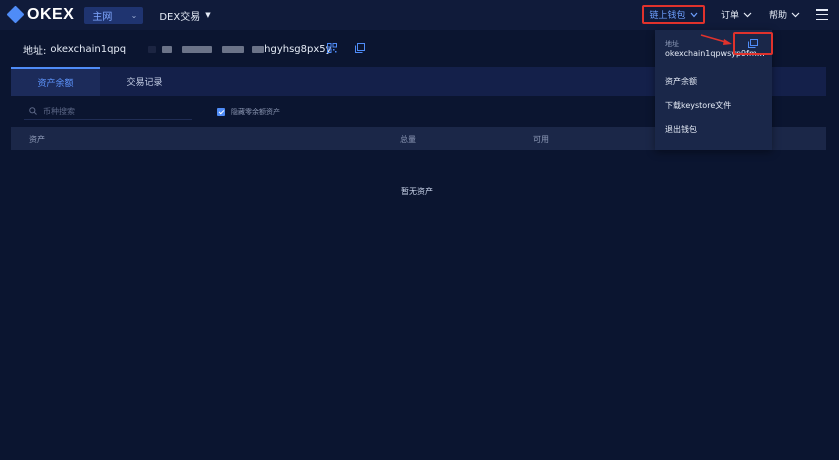 This screenshot has height=460, width=839. What do you see at coordinates (730, 16) in the screenshot?
I see `orders-label: 订单` at bounding box center [730, 16].